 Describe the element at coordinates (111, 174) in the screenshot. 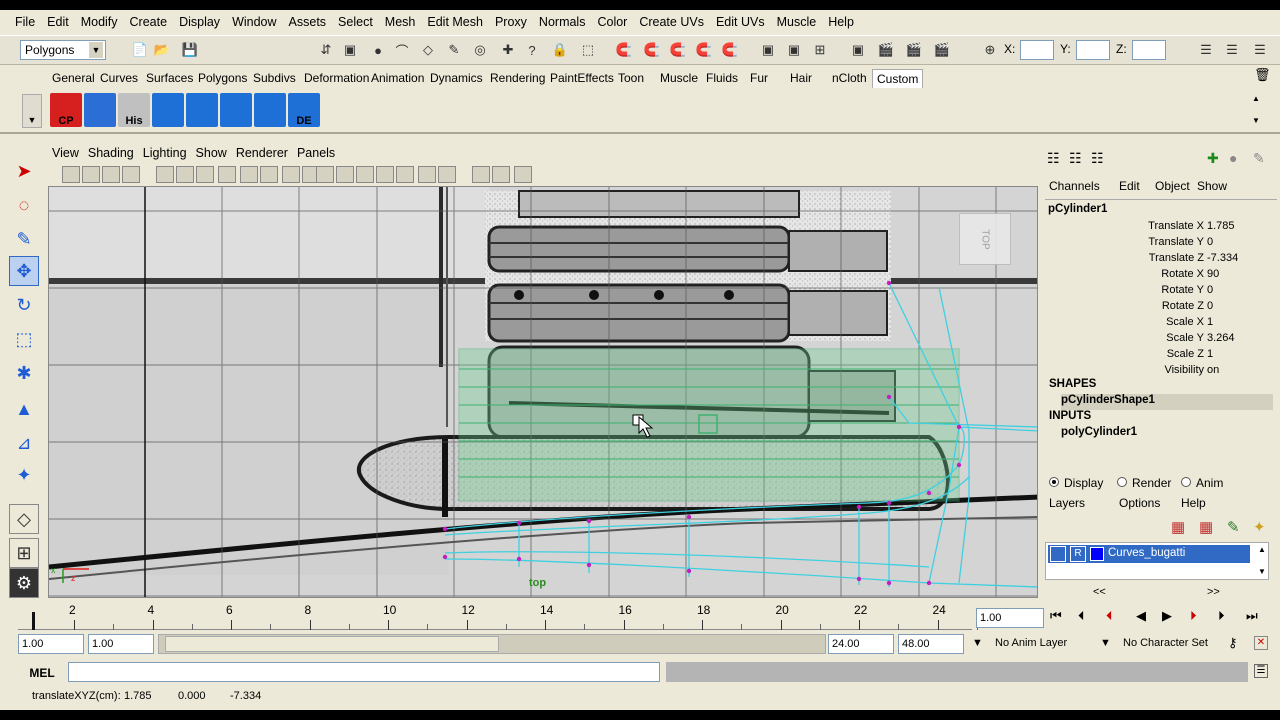

I see `bookmarks-icon` at that location.